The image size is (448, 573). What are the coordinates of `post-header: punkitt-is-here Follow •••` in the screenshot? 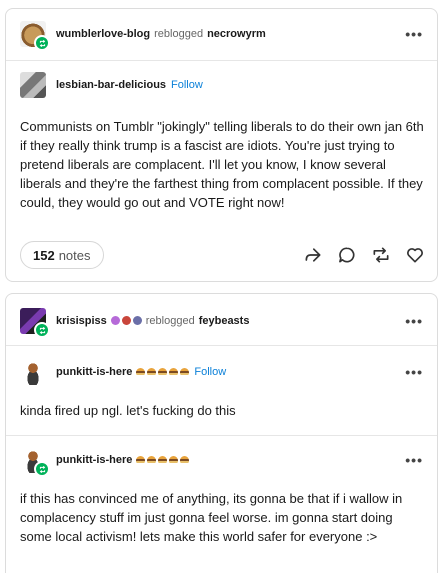 It's located at (221, 372).